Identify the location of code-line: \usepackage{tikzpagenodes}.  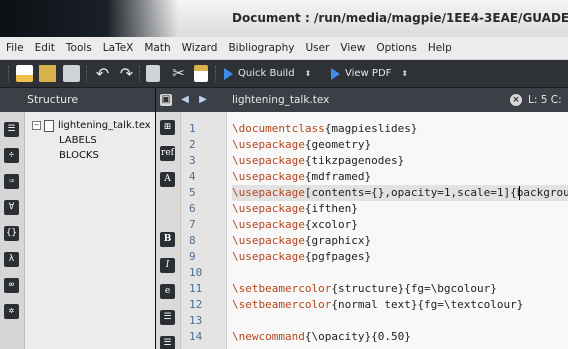
(400, 161).